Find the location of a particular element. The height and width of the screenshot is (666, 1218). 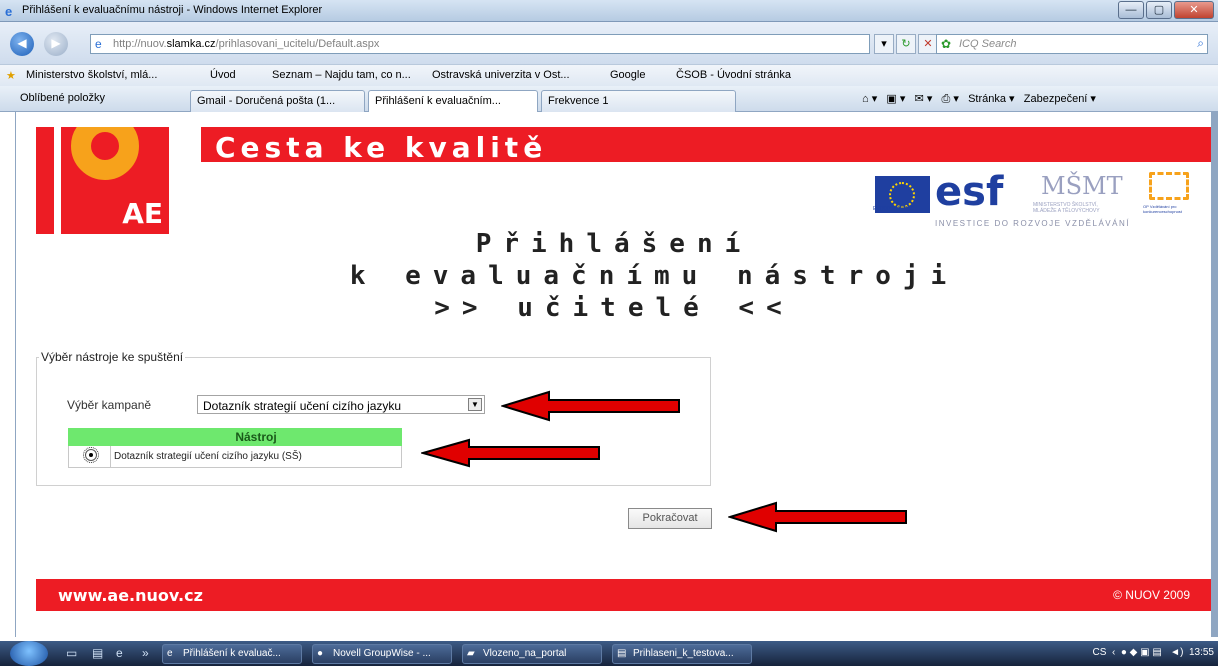

close-button: ✕ is located at coordinates (1194, 10).